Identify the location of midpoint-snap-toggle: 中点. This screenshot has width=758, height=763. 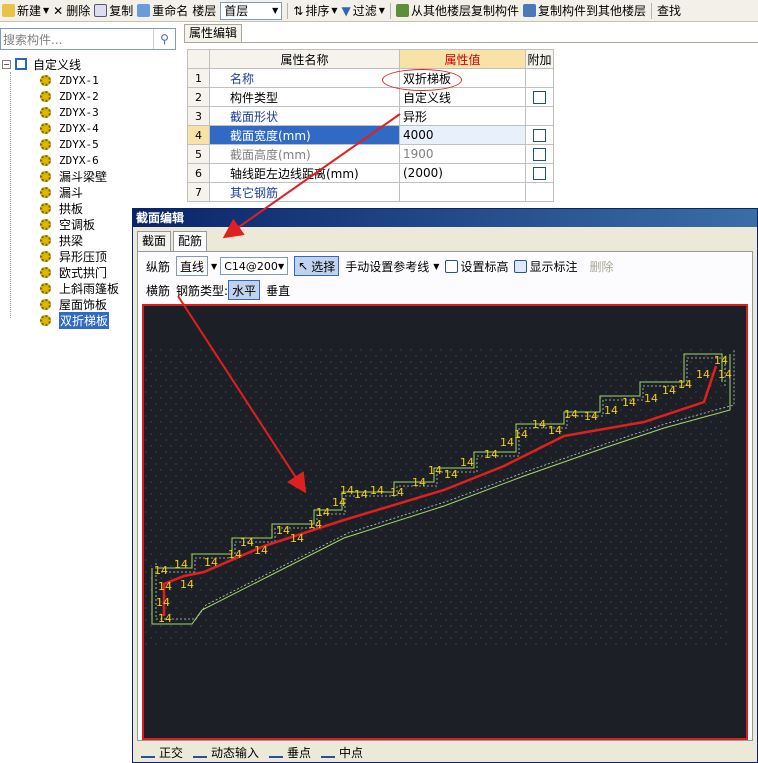
(342, 752).